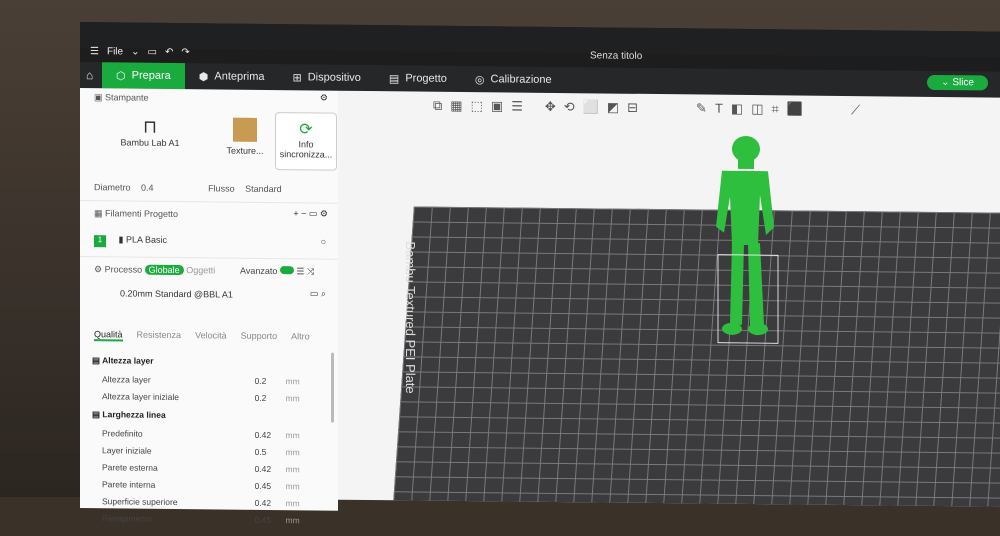 The width and height of the screenshot is (1000, 536). What do you see at coordinates (115, 51) in the screenshot?
I see `file-menu-label: File` at bounding box center [115, 51].